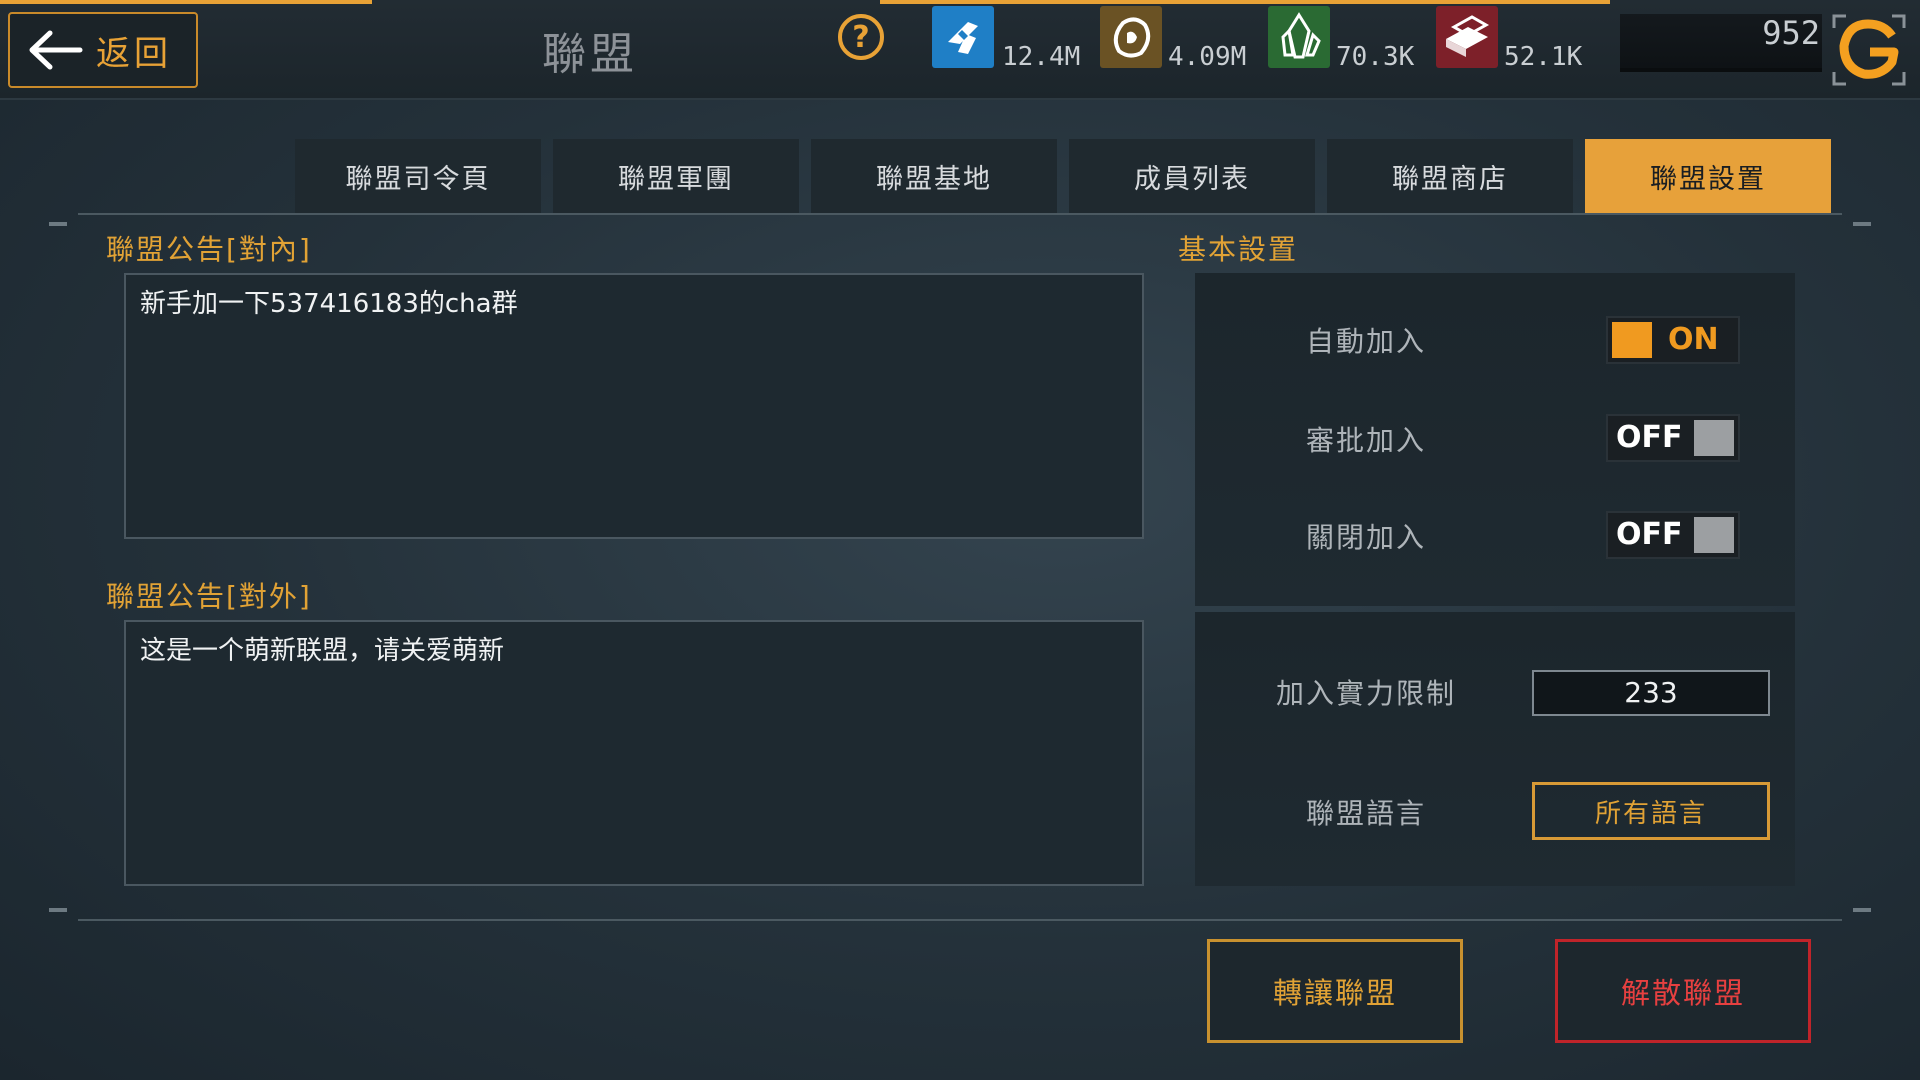 This screenshot has height=1080, width=1920. Describe the element at coordinates (1335, 991) in the screenshot. I see `transfer-alliance-button: 轉讓聯盟` at that location.